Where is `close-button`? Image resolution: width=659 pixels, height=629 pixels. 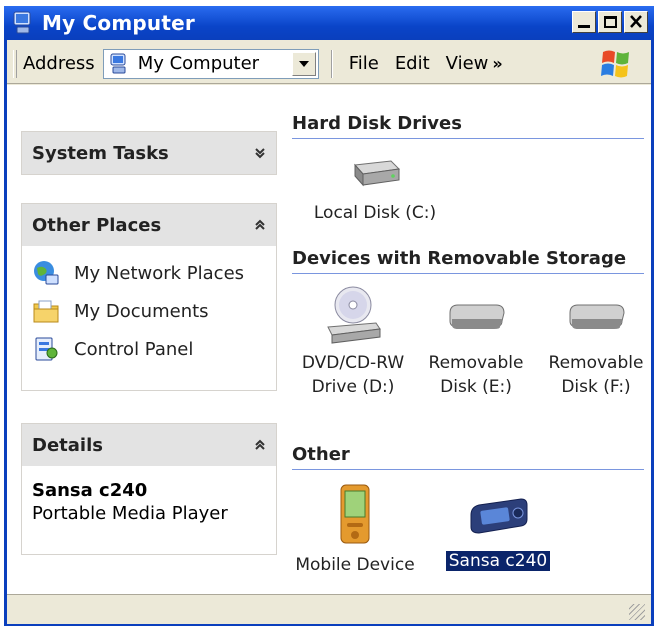 close-button is located at coordinates (636, 22).